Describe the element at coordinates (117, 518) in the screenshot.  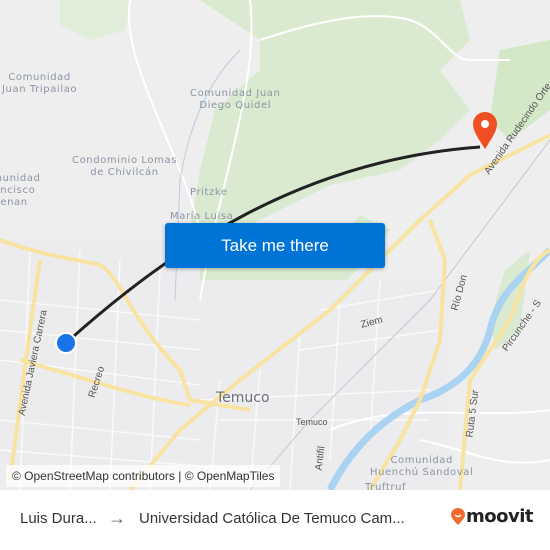
I see `arrow-right-icon: →` at that location.